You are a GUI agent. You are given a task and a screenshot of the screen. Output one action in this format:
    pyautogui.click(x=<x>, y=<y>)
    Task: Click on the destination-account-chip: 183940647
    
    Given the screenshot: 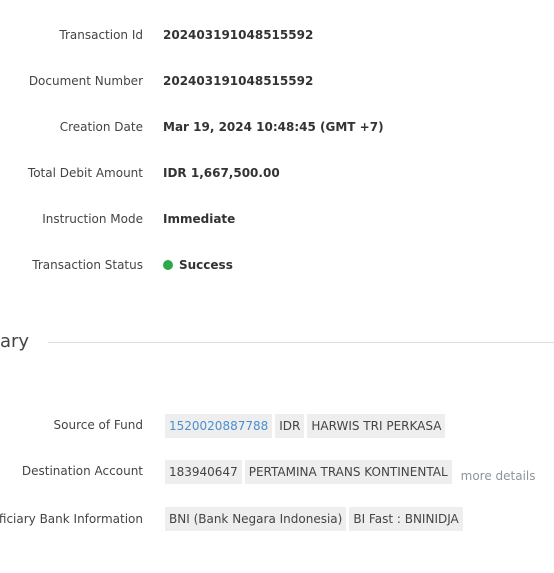 What is the action you would take?
    pyautogui.click(x=203, y=472)
    